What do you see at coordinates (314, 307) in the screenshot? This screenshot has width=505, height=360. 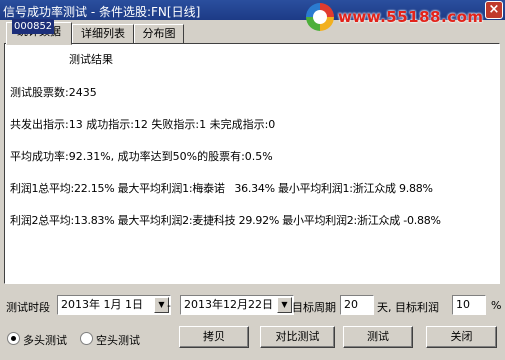 I see `target-period-label: 目标周期` at bounding box center [314, 307].